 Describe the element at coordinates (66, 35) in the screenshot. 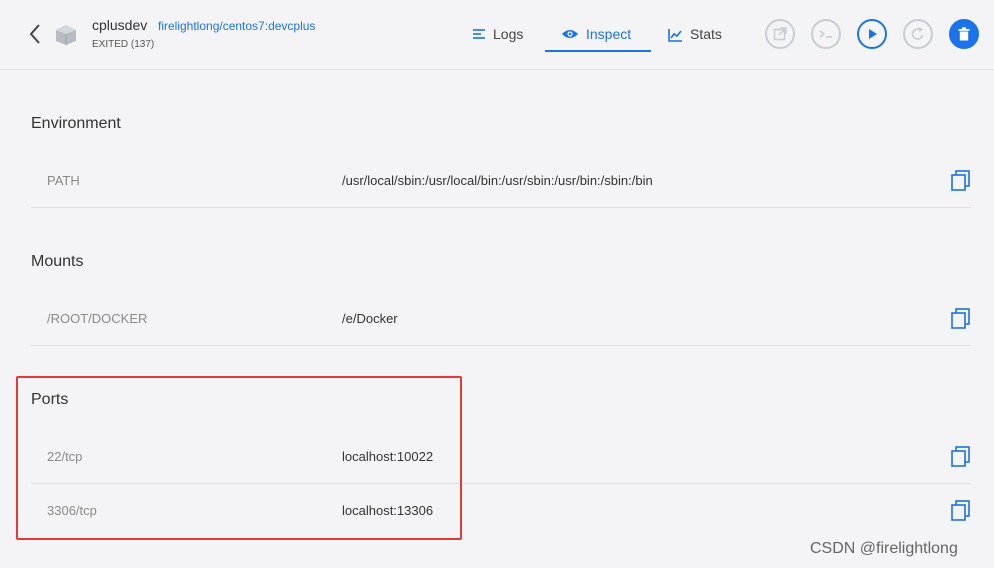

I see `container-icon` at that location.